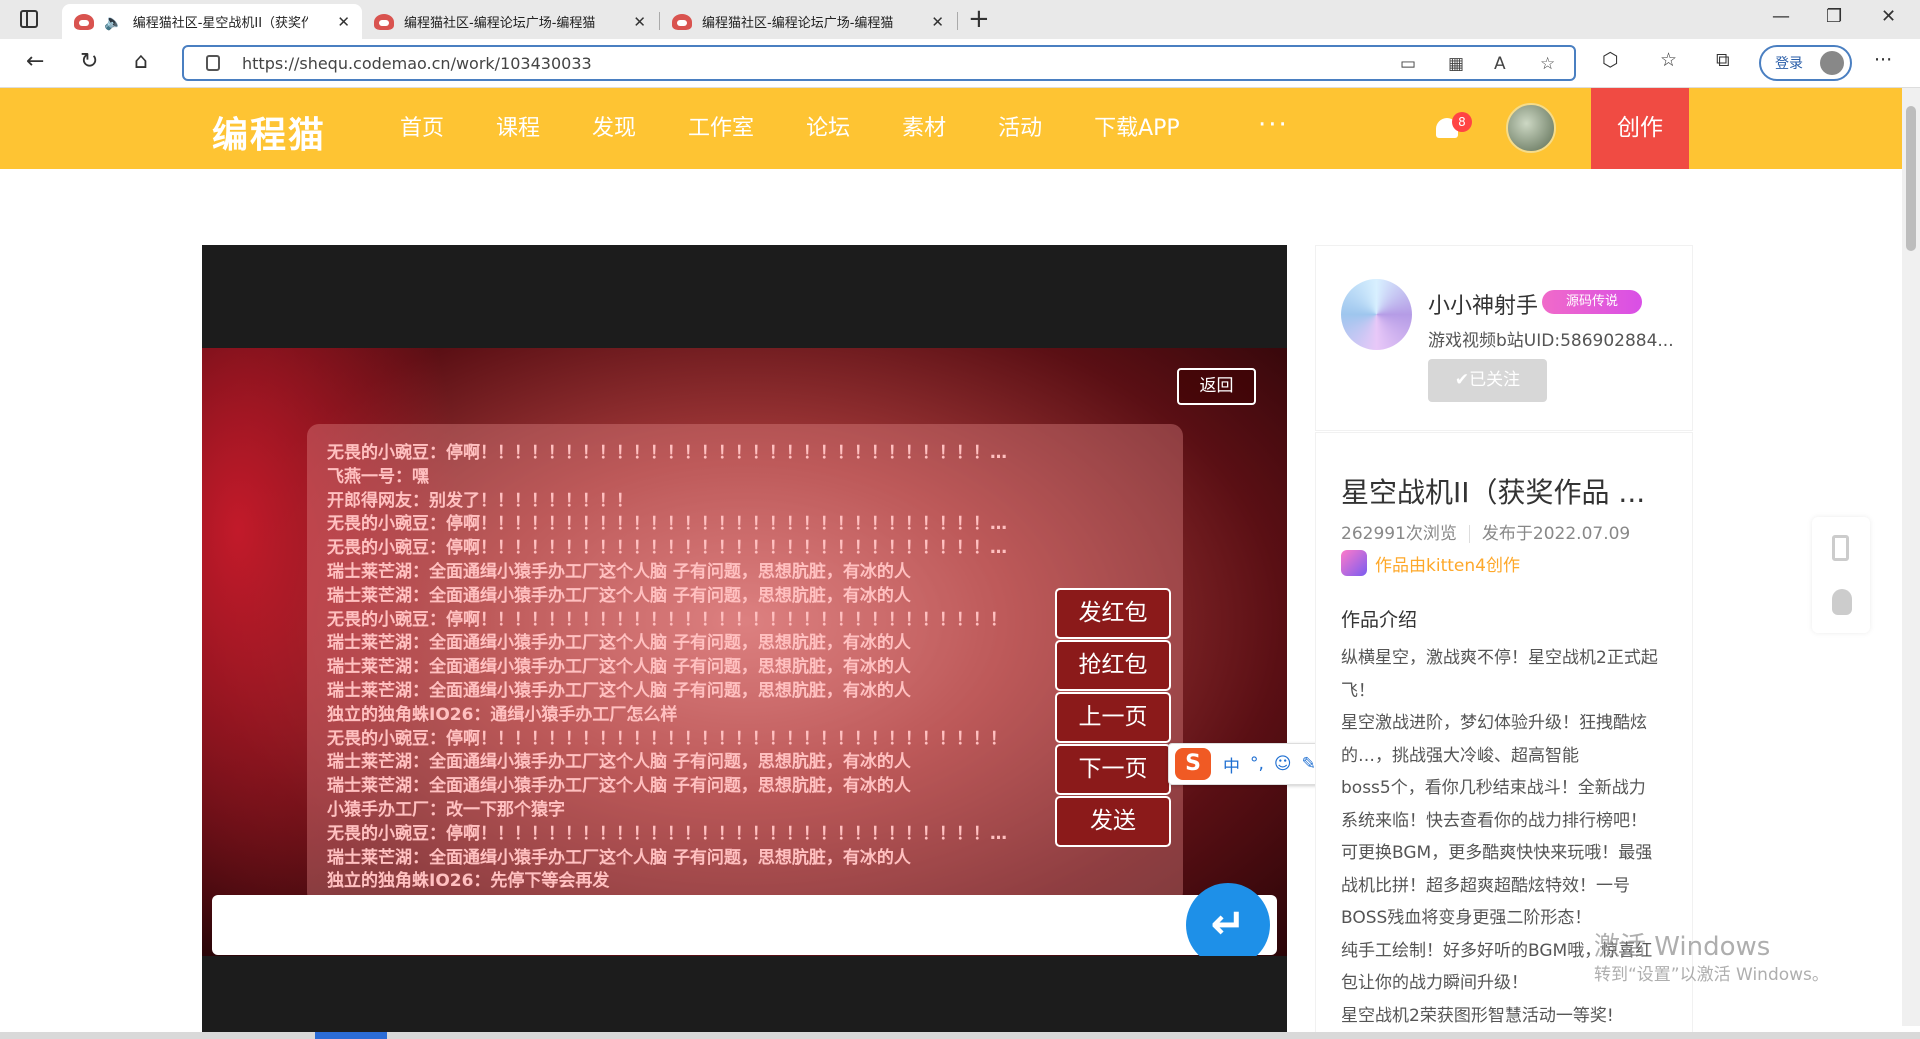 This screenshot has height=1039, width=1920. What do you see at coordinates (1487, 380) in the screenshot?
I see `followed-button: ✔已关注` at bounding box center [1487, 380].